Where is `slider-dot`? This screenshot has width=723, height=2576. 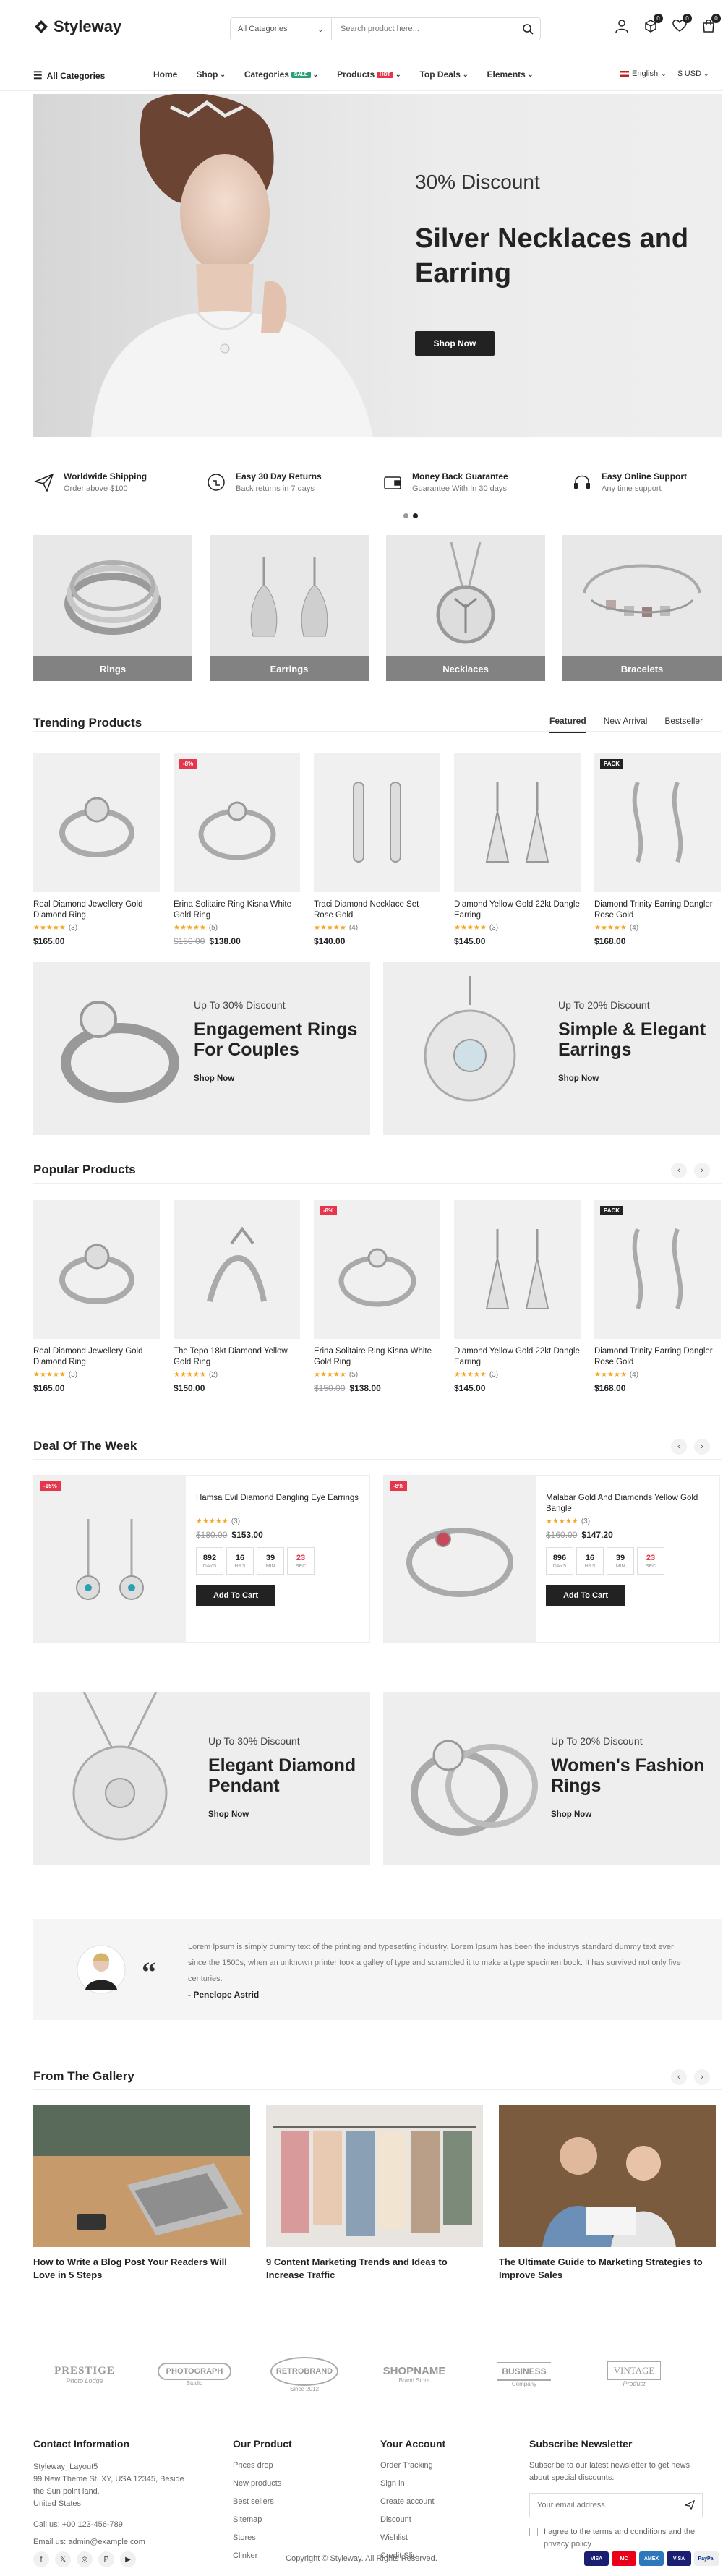 slider-dot is located at coordinates (405, 515).